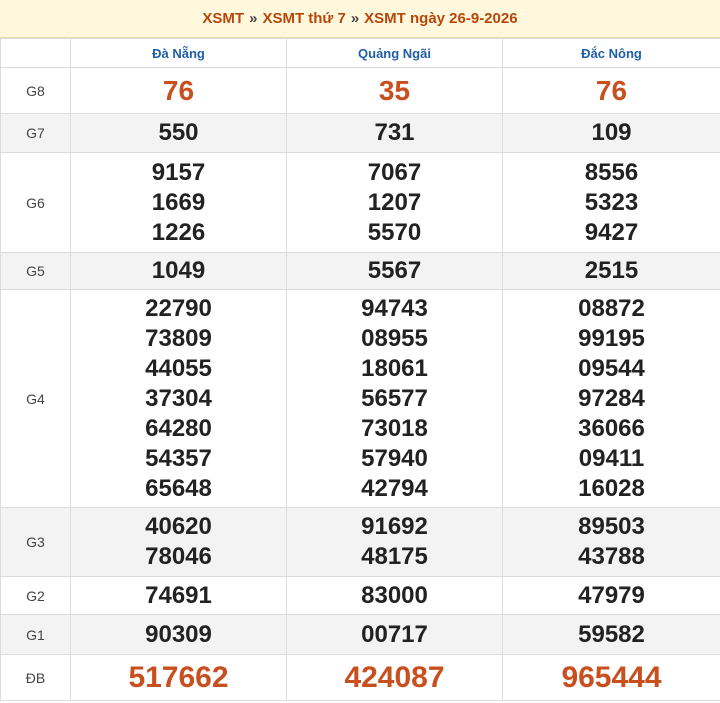  I want to click on prize-row-đb: ĐB 517662 424087 965444, so click(360, 677).